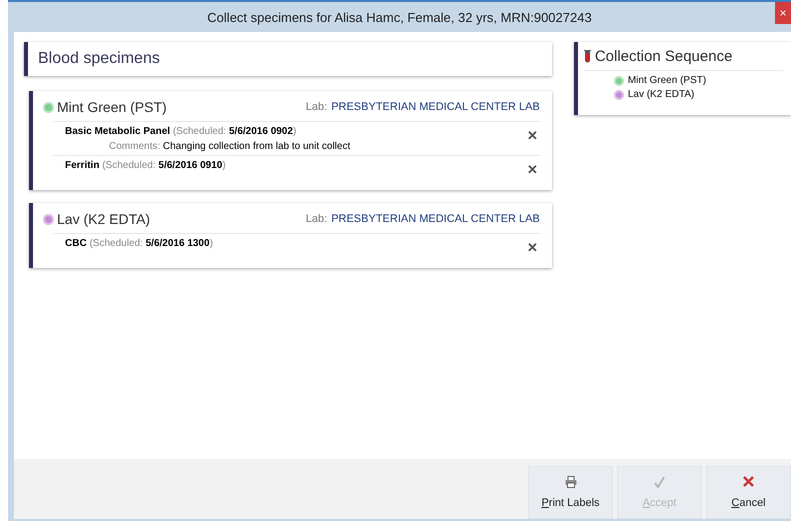  Describe the element at coordinates (139, 243) in the screenshot. I see `order-line: CBC (Scheduled: 5/6/2016 1300)` at that location.